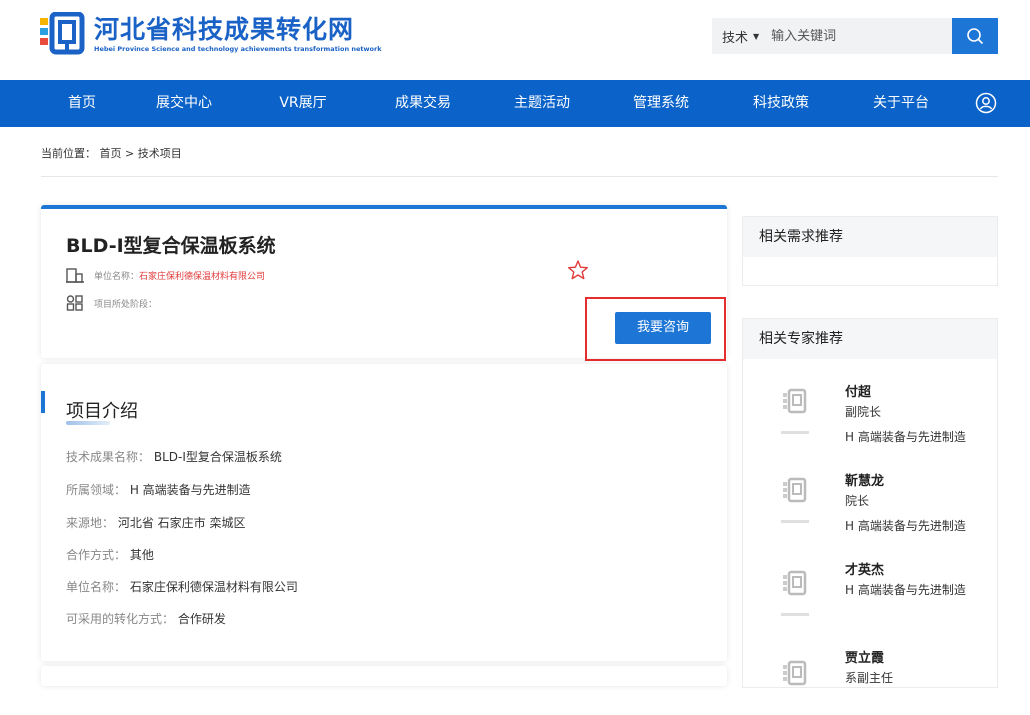 Image resolution: width=1030 pixels, height=715 pixels. Describe the element at coordinates (117, 276) in the screenshot. I see `project-unit-label: 单位名称：` at that location.